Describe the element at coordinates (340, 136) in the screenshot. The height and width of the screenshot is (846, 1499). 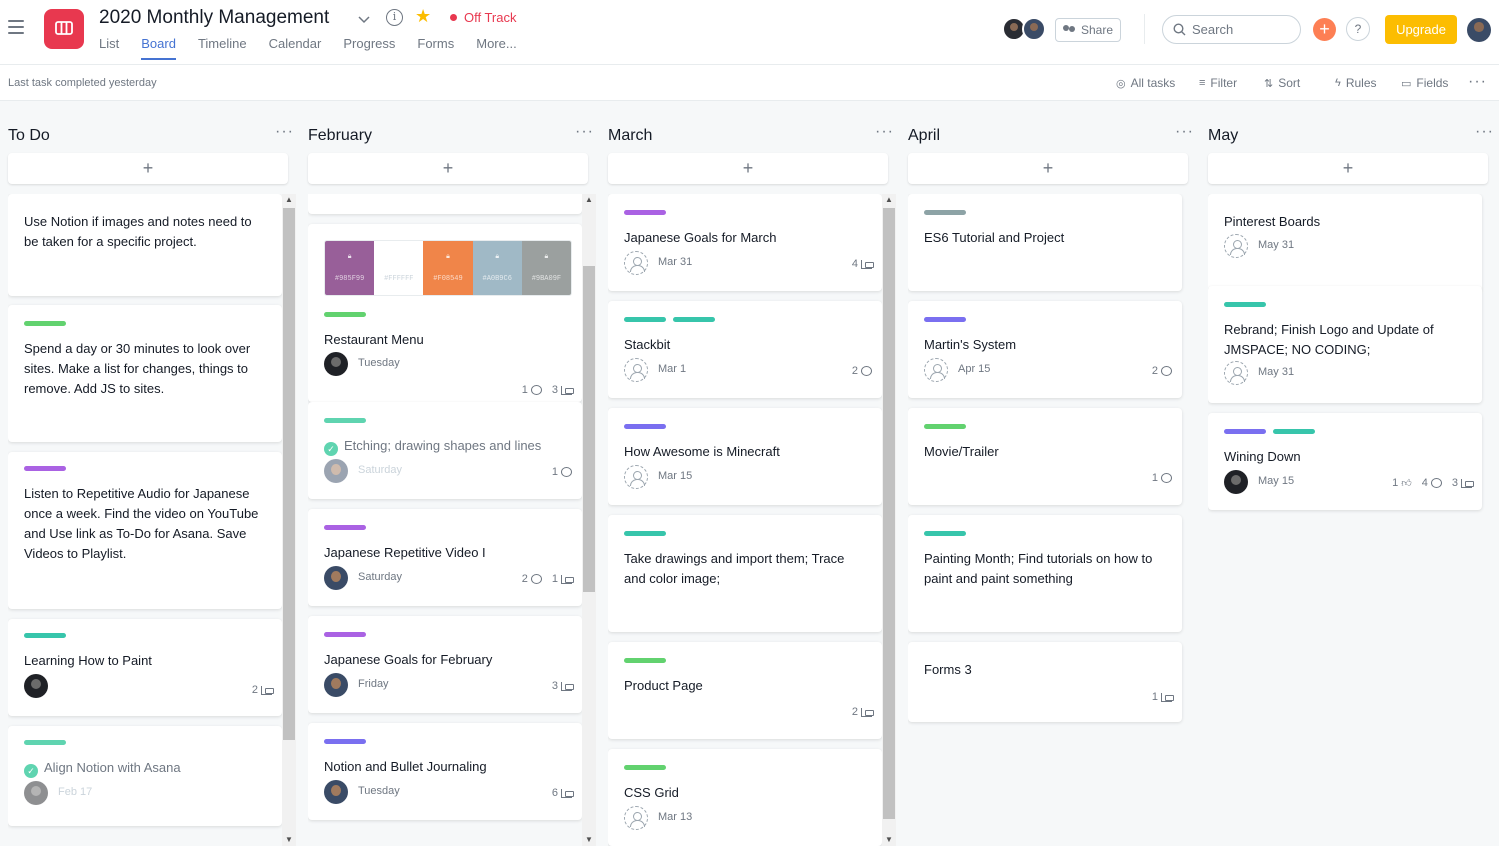
I see `column-title: February` at that location.